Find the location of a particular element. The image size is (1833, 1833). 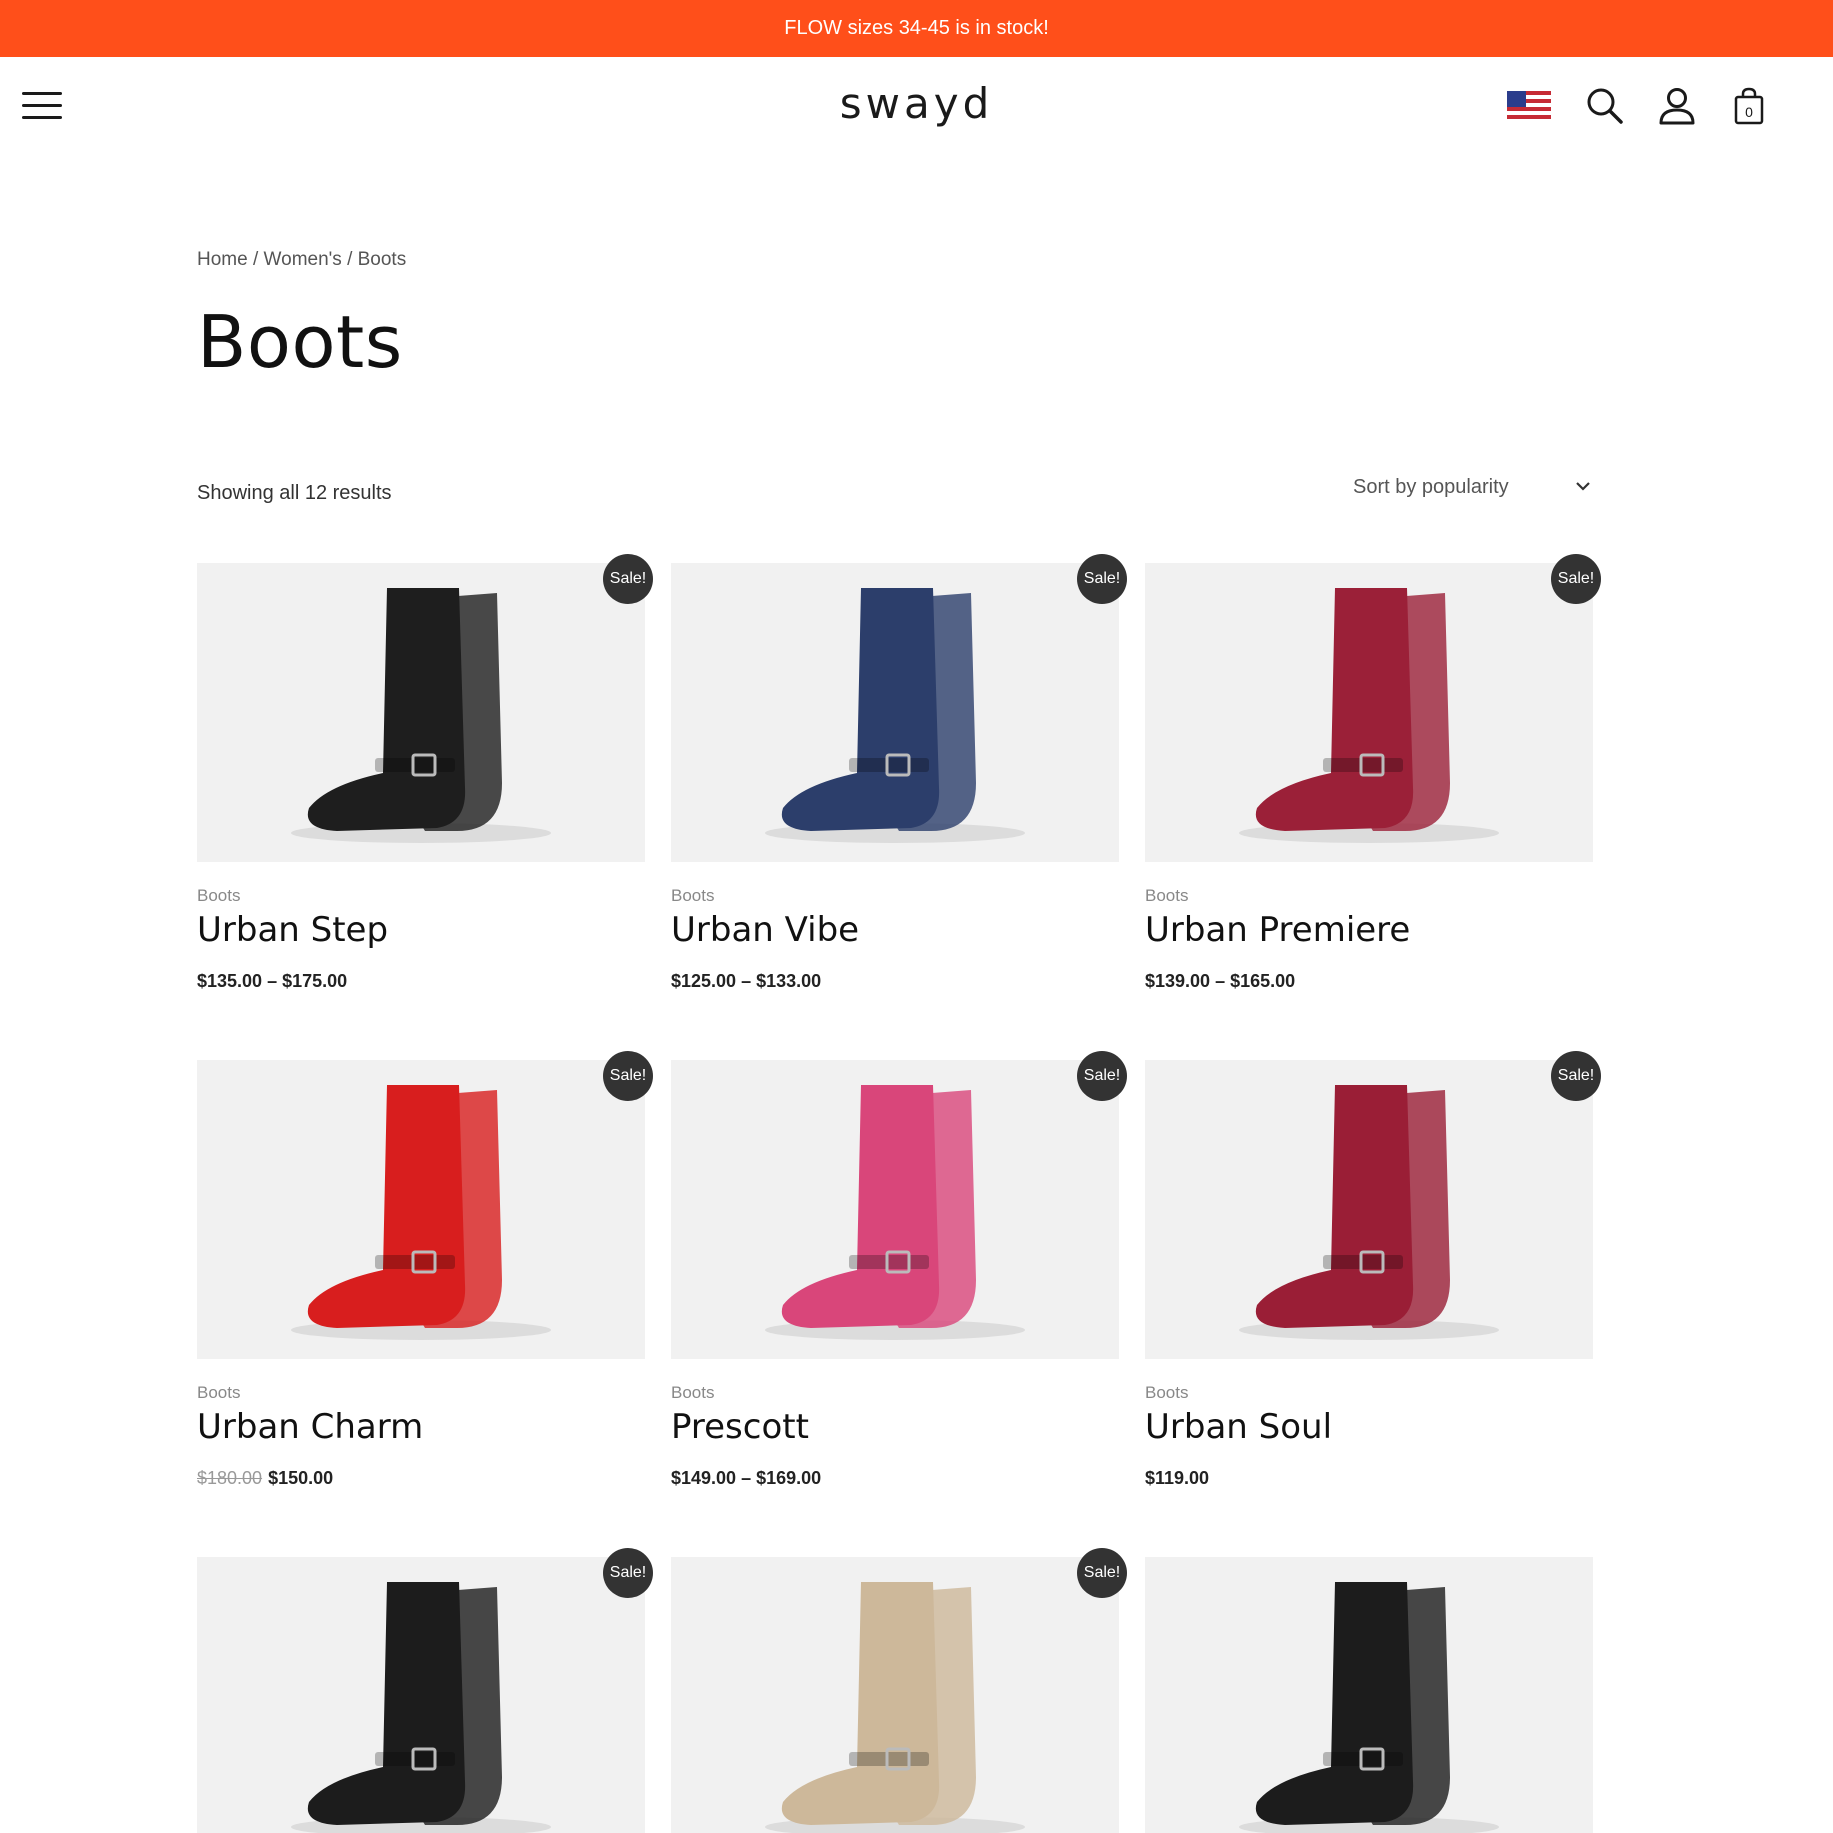

product-price: $180.00 $150.00 is located at coordinates (265, 1478).